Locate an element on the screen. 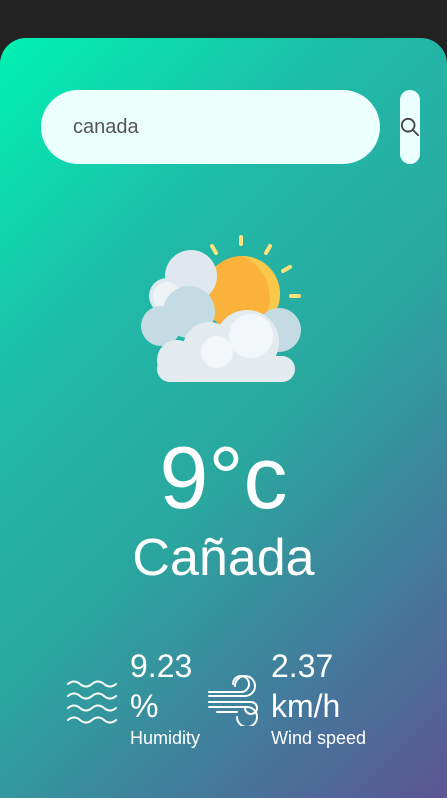 This screenshot has width=447, height=798. search-input is located at coordinates (218, 127).